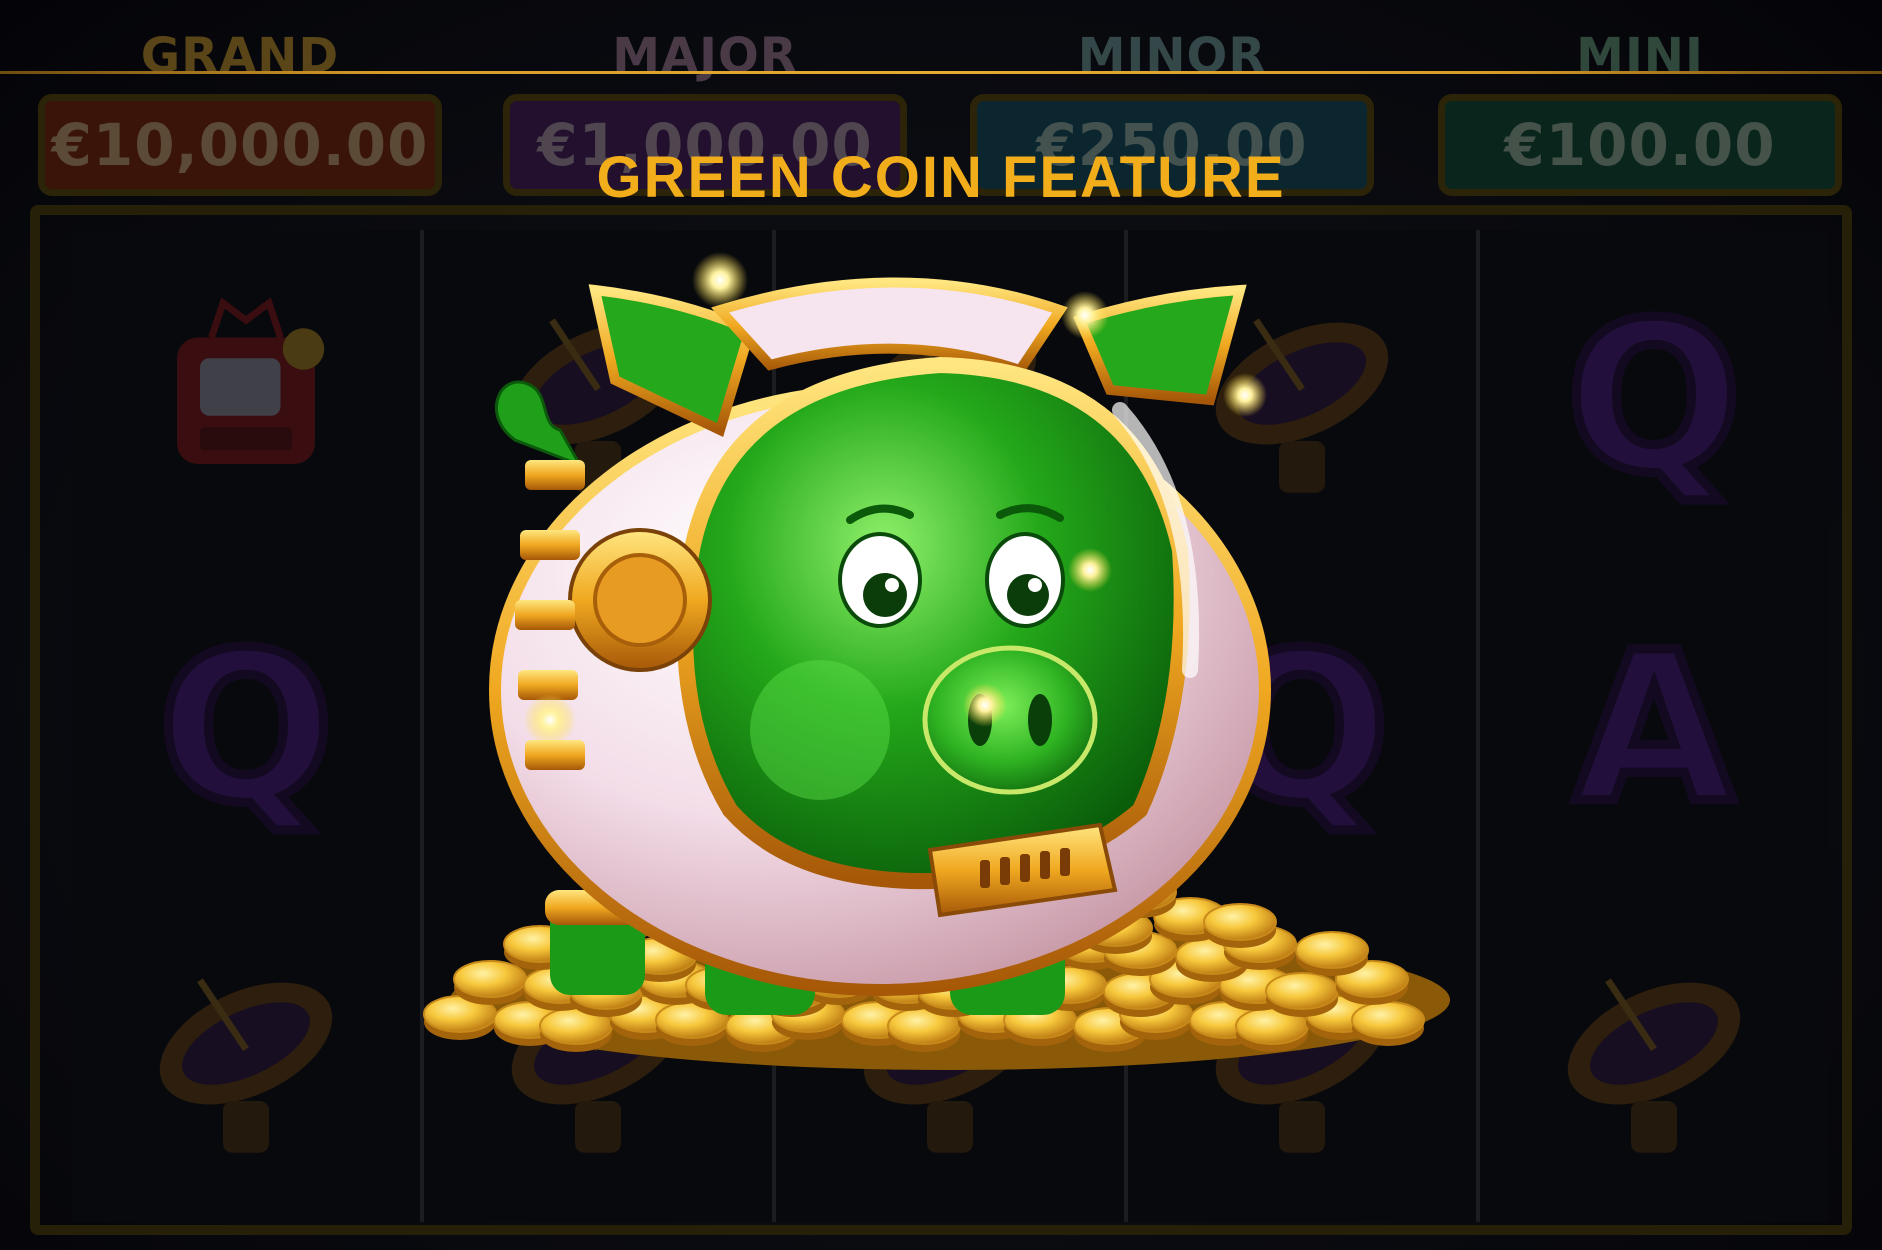 This screenshot has height=1250, width=1882. I want to click on svg-text: A, so click(1654, 725).